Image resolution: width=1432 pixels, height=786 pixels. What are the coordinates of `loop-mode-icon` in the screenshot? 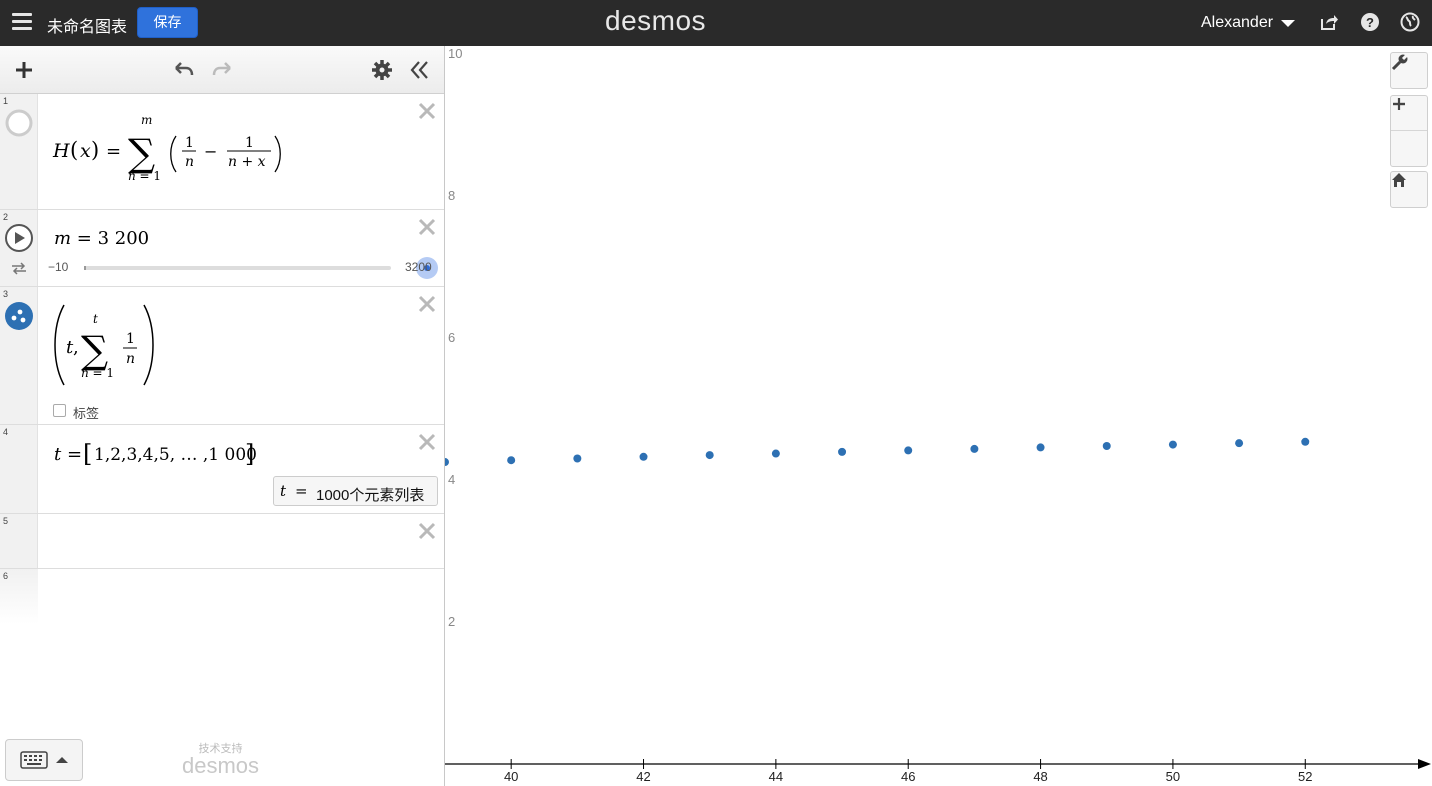 It's located at (19, 268).